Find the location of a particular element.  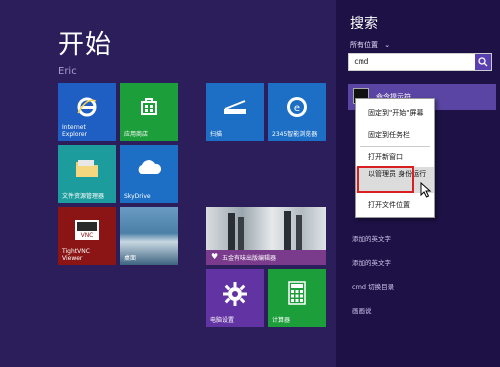

photo-image is located at coordinates (266, 228).